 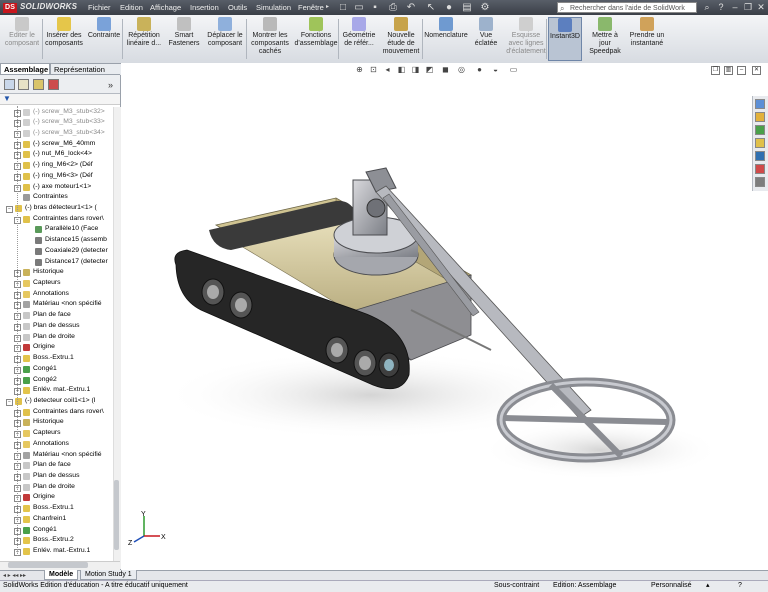 I want to click on ribbon-show-hidden-button: Montrer les composants cachés, so click(x=270, y=39).